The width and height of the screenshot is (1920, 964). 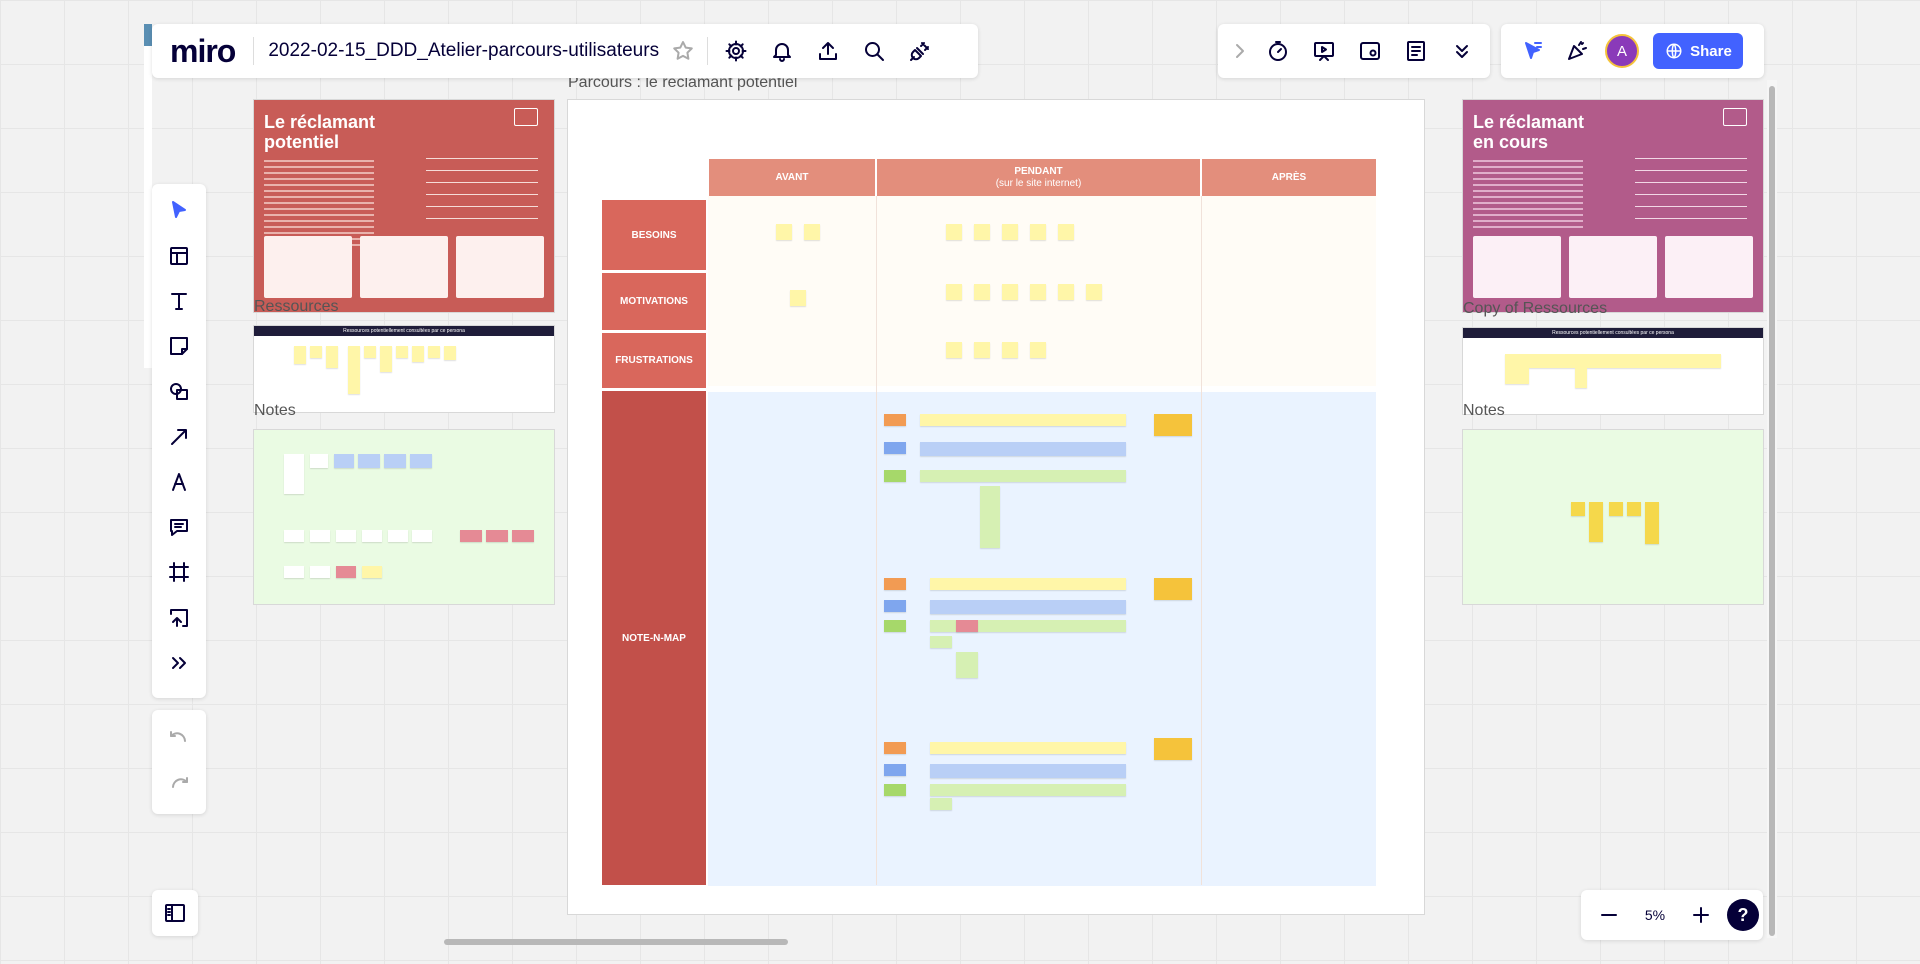 What do you see at coordinates (1743, 915) in the screenshot?
I see `help-button: ?` at bounding box center [1743, 915].